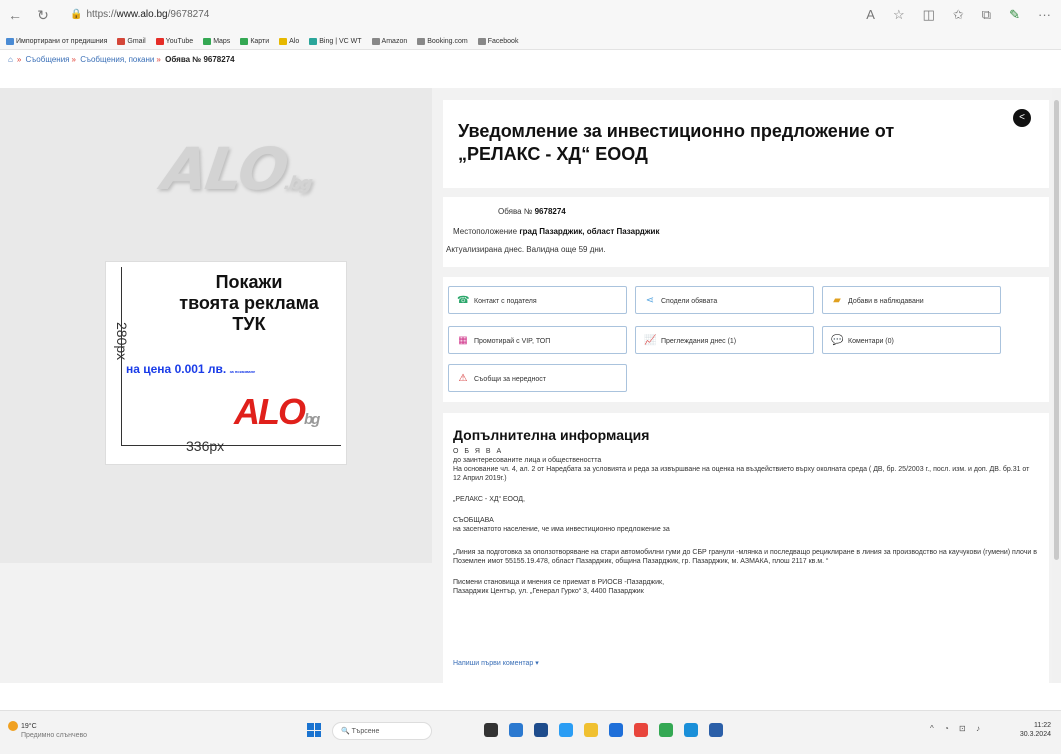  I want to click on clock-time: 11:22, so click(1042, 725).